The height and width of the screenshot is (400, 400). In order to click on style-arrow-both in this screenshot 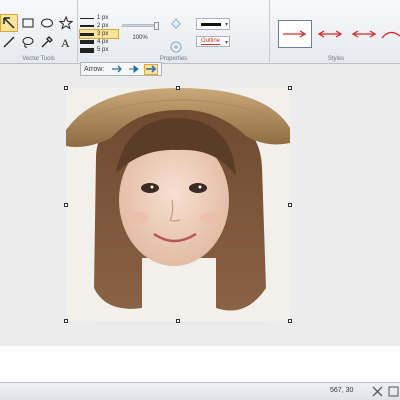, I will do `click(364, 34)`.